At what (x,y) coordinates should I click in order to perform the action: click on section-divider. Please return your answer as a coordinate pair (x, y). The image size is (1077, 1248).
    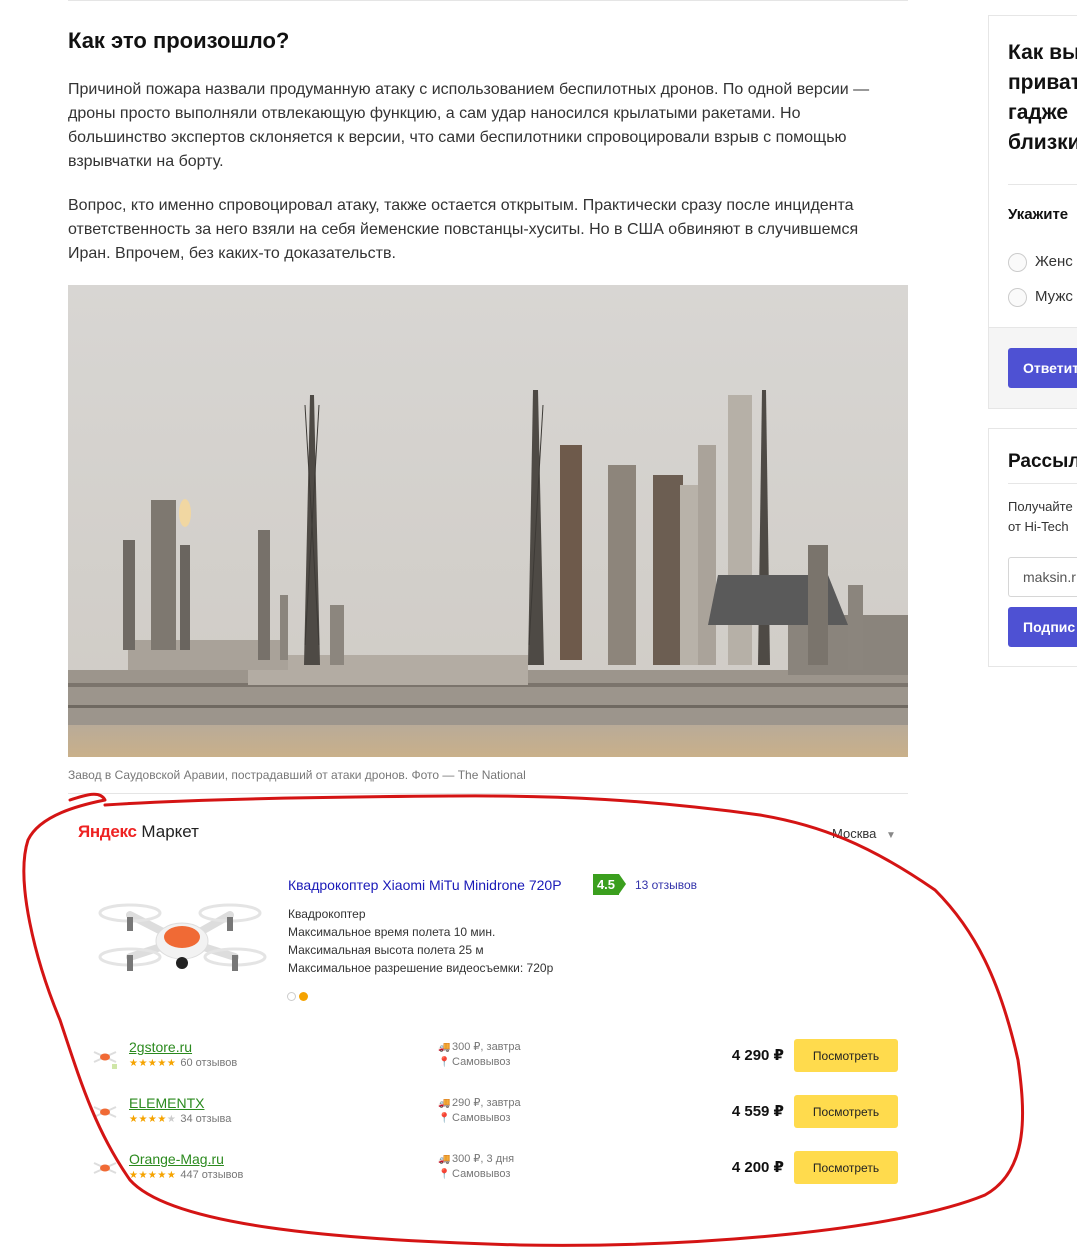
    Looking at the image, I should click on (488, 793).